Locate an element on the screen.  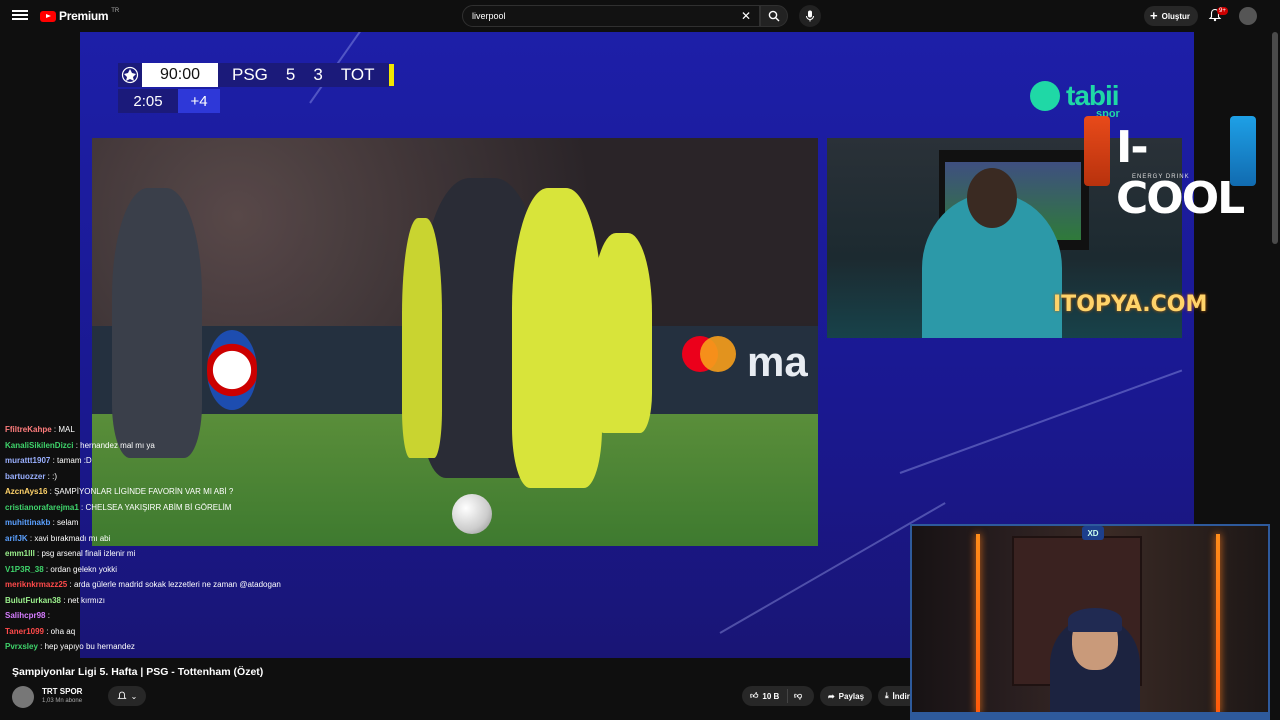
chat-text: ordan gelekn yokki is located at coordinates (84, 569).